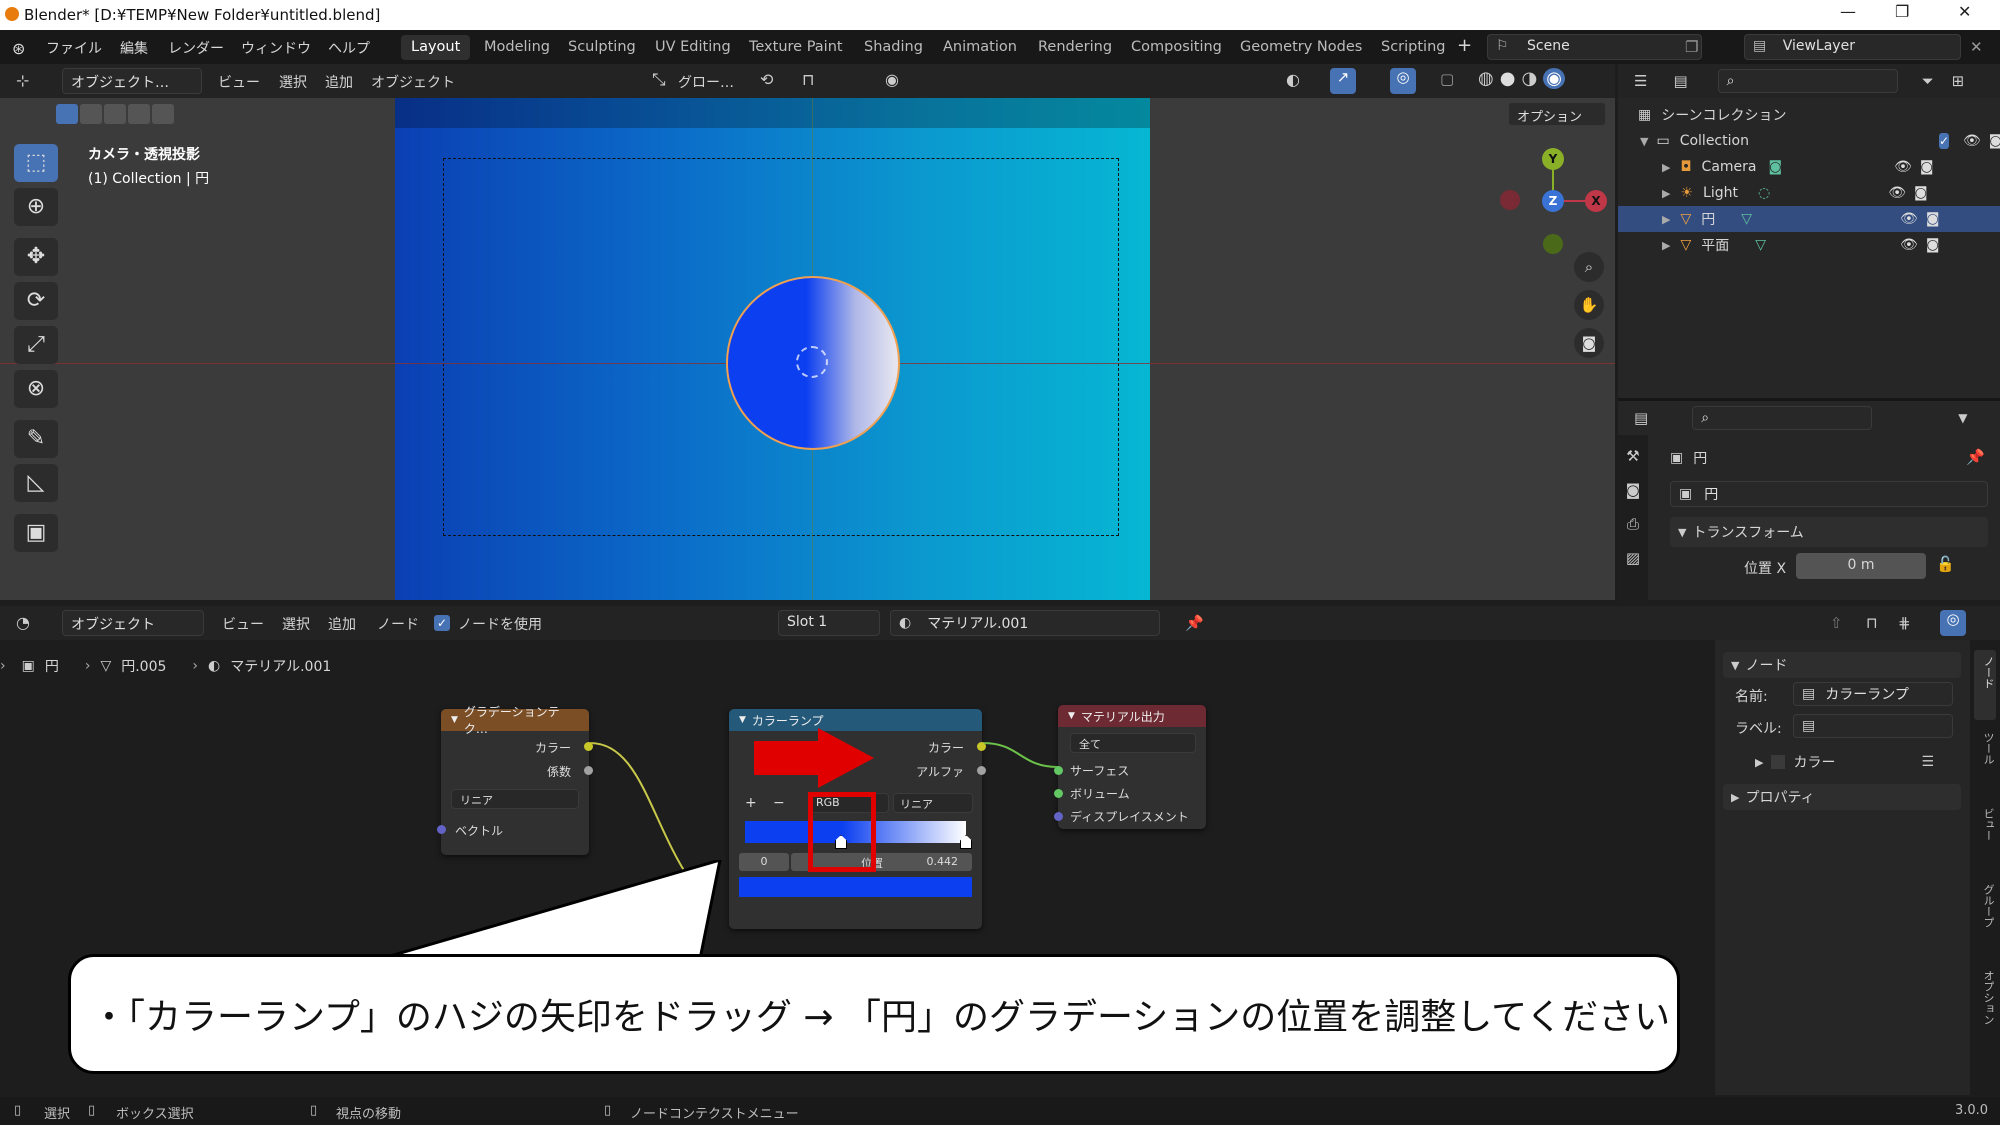 The width and height of the screenshot is (2000, 1125). What do you see at coordinates (588, 770) in the screenshot?
I see `gradient-fac-socket` at bounding box center [588, 770].